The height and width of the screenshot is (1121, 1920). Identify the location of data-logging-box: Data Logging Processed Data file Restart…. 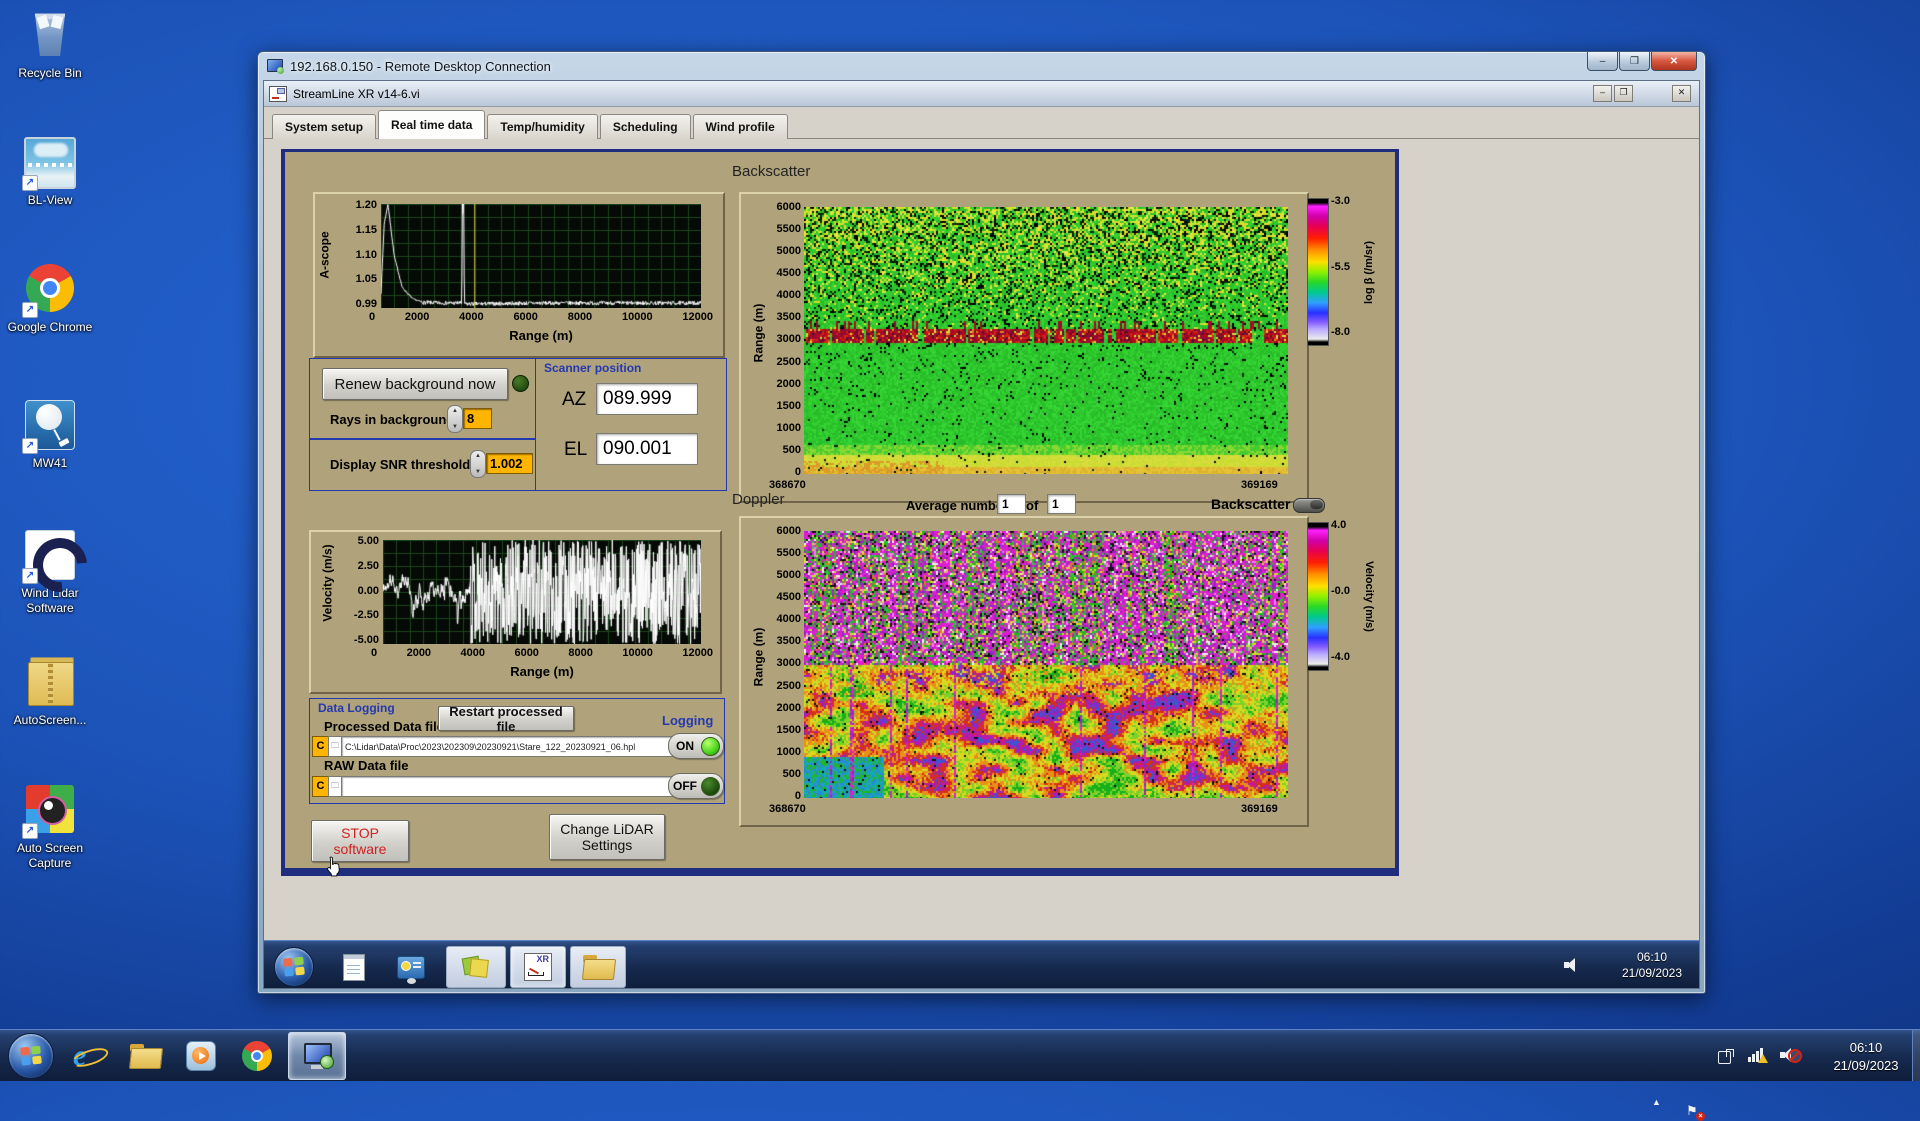
(517, 751).